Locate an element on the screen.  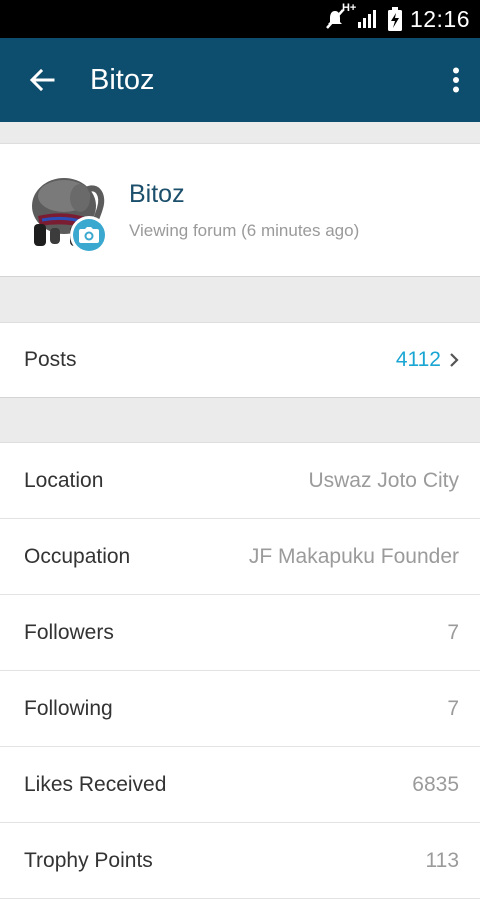
profile-status: Viewing forum (6 minutes ago) is located at coordinates (244, 230).